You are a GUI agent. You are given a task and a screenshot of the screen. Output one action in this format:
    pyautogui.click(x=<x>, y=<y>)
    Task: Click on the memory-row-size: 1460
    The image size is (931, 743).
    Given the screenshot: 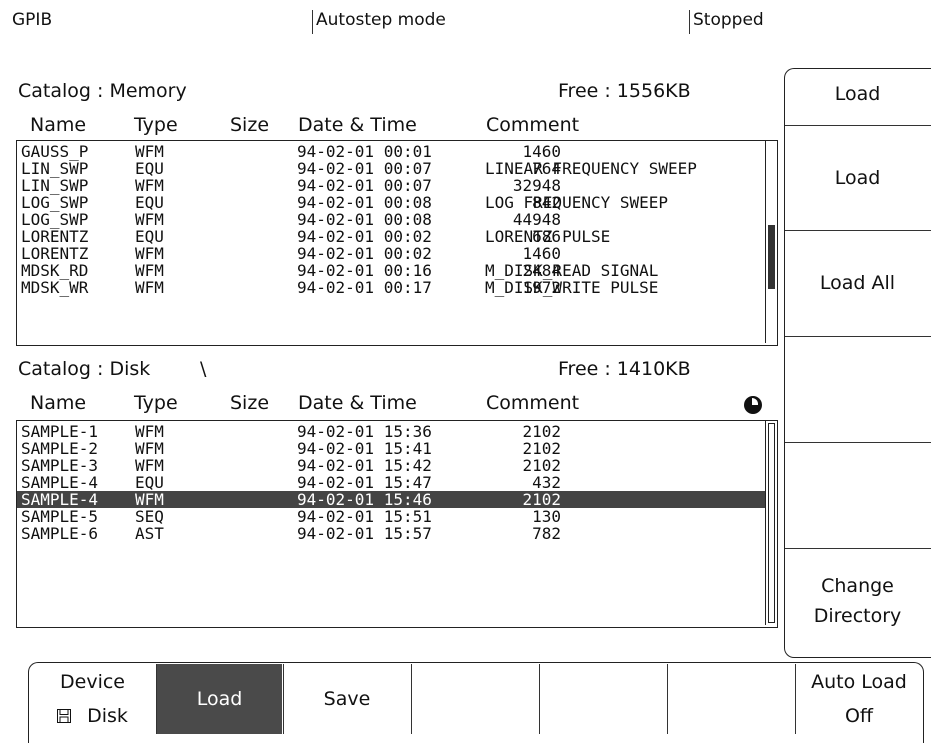 What is the action you would take?
    pyautogui.click(x=541, y=151)
    